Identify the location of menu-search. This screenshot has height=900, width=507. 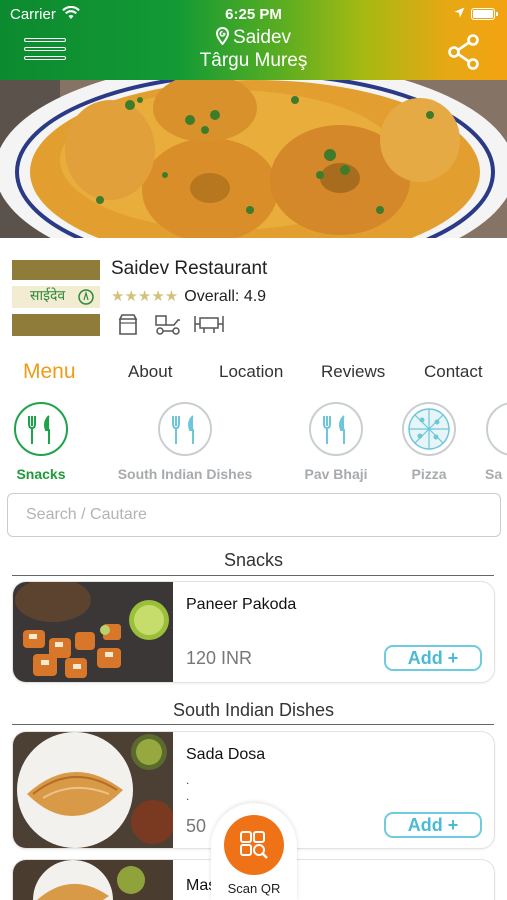
(254, 515).